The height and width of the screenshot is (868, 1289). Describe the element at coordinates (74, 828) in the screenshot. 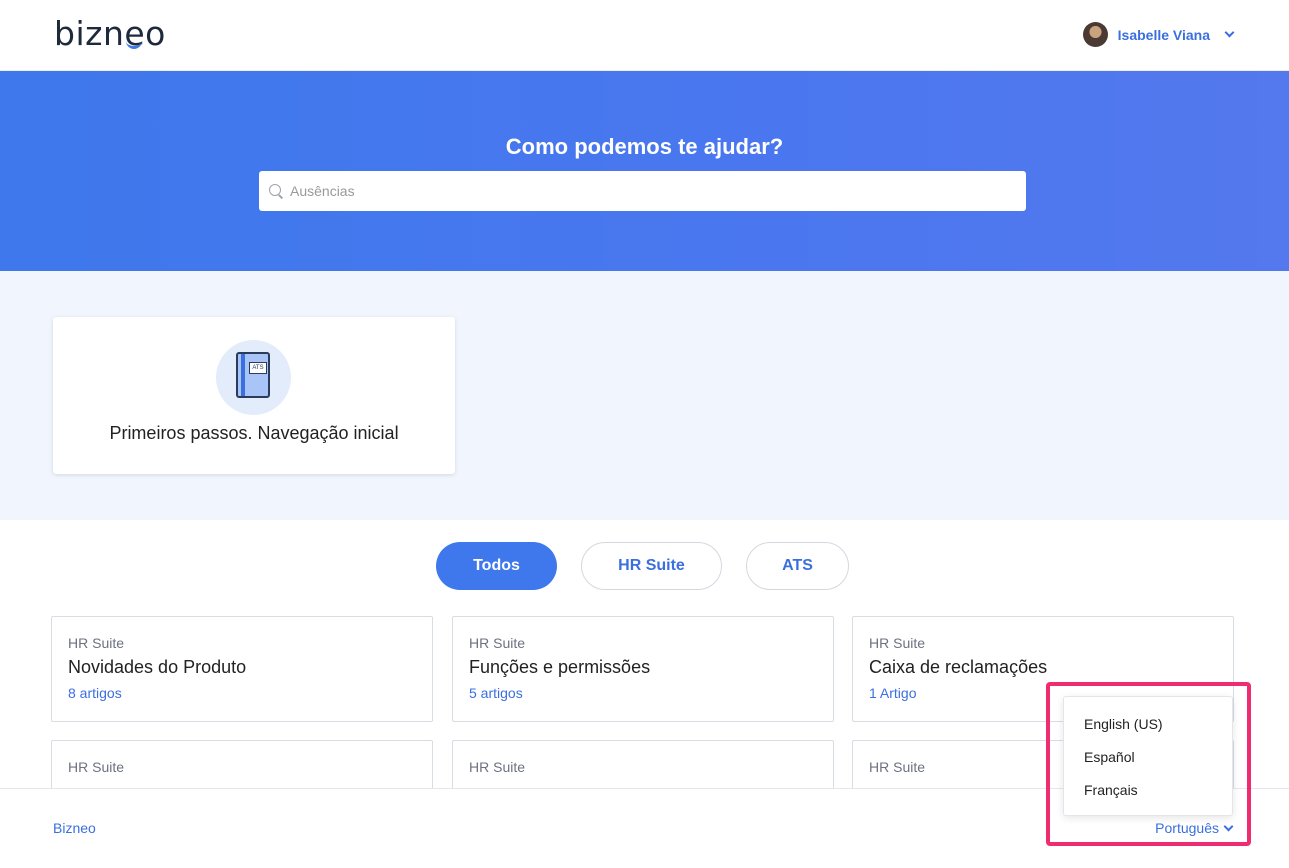

I see `footer-bizneo-link: Bizneo` at that location.